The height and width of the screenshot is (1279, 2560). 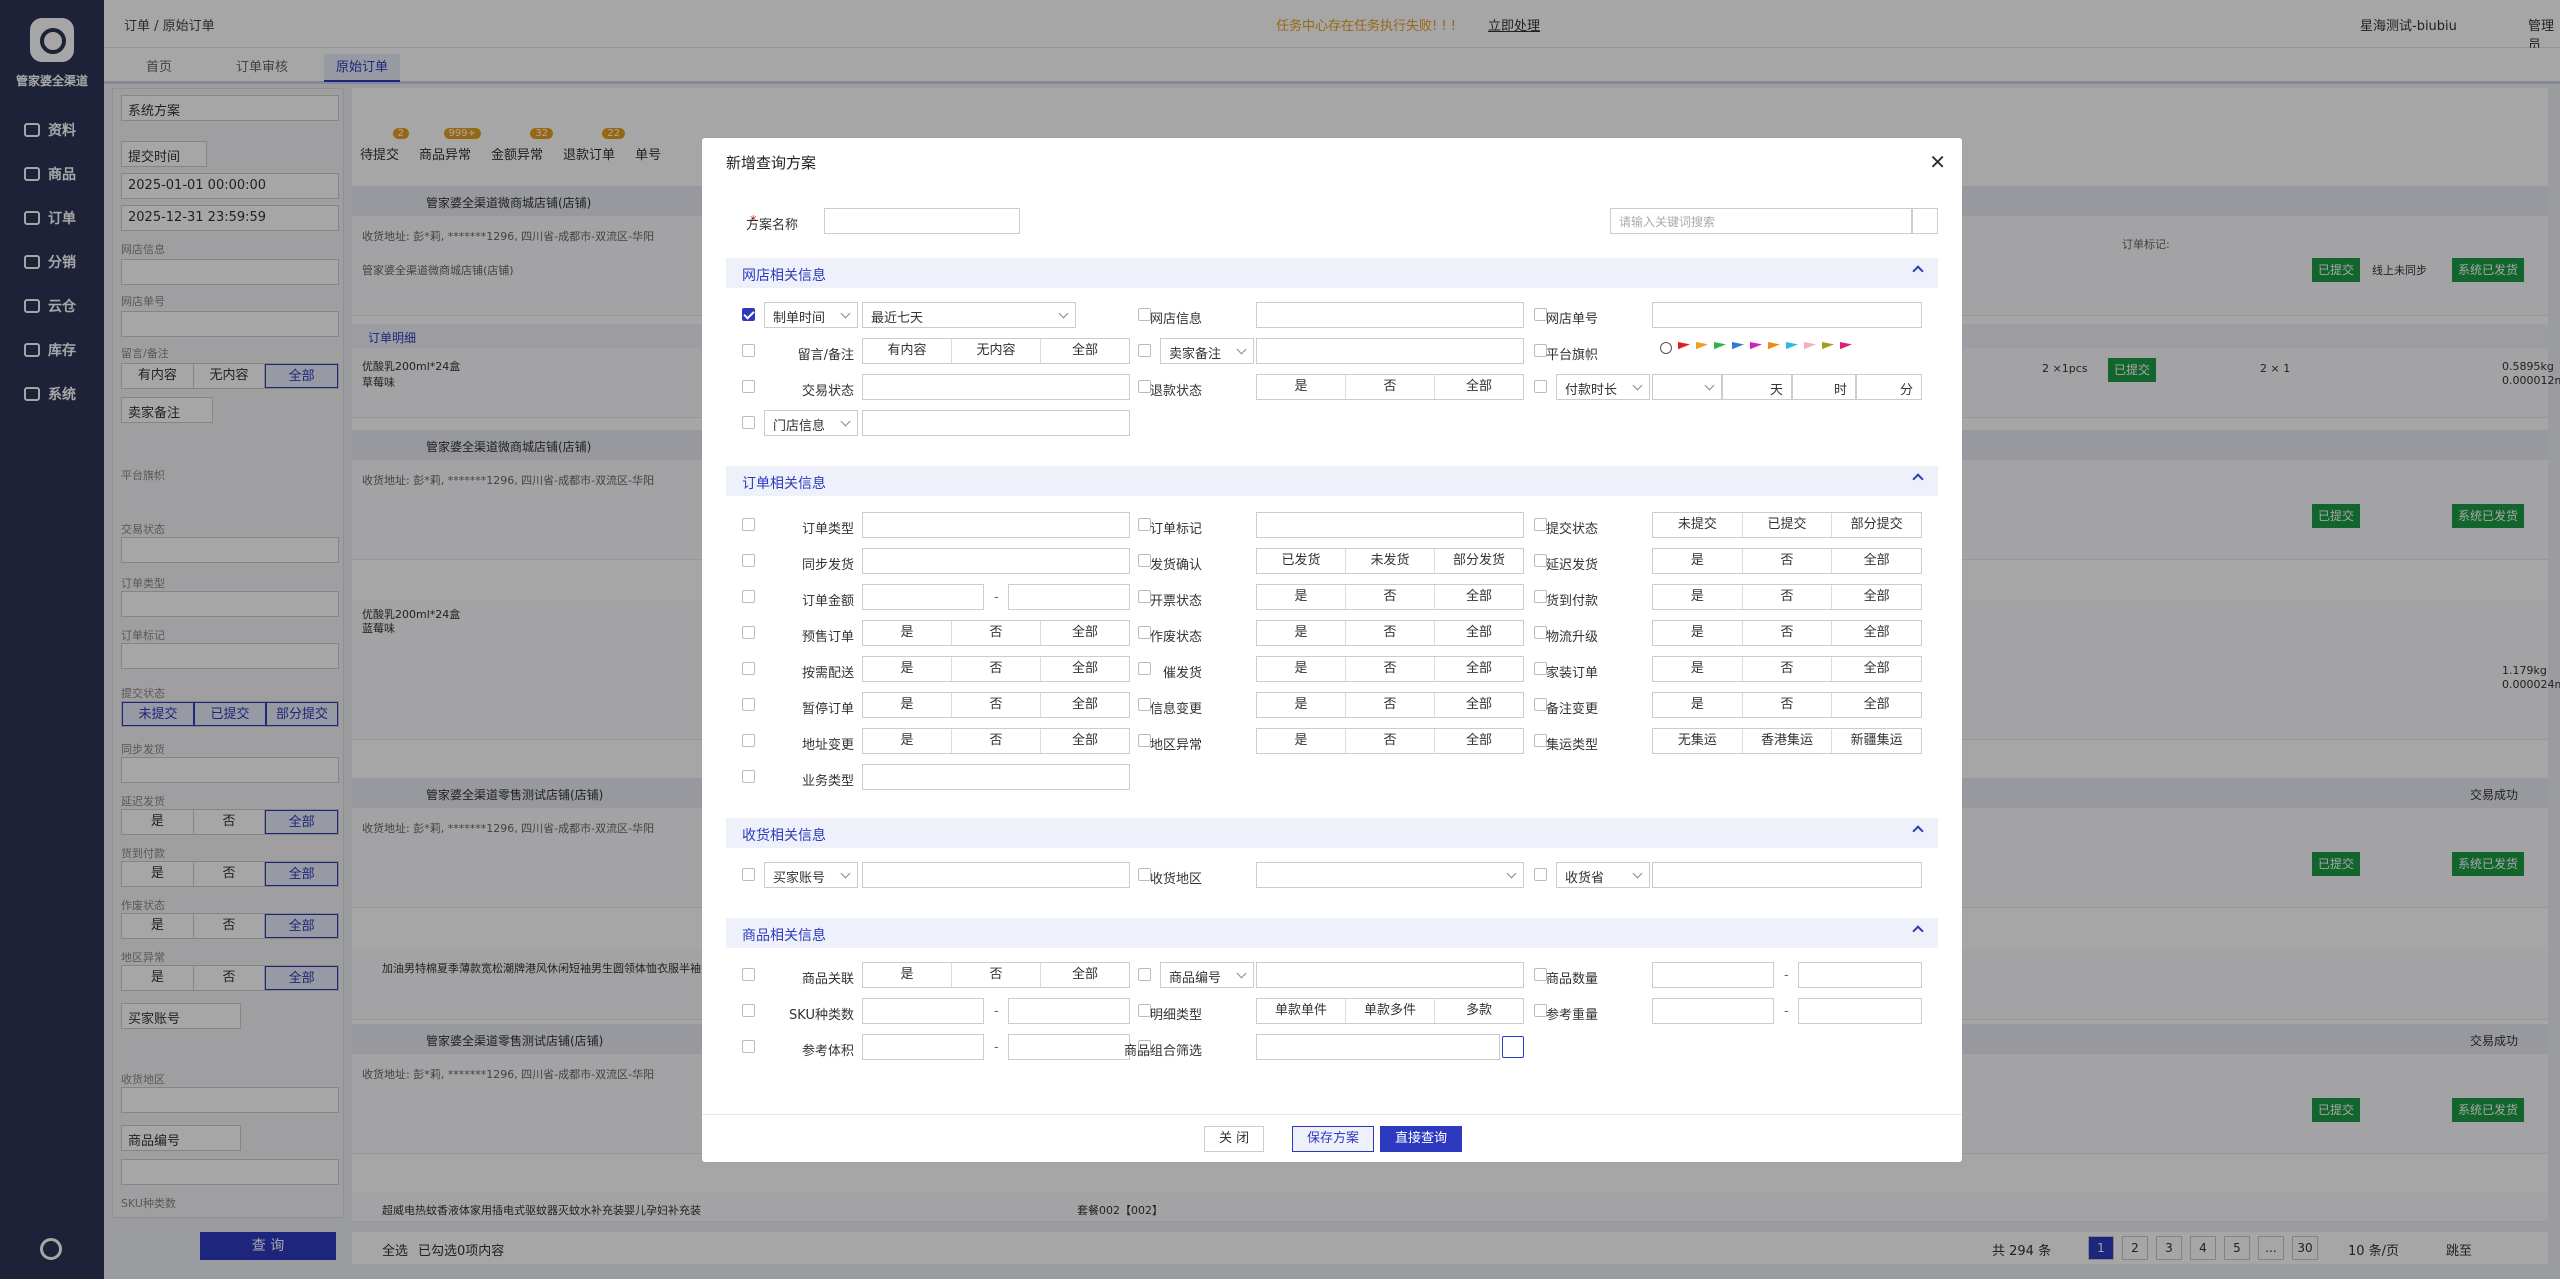 What do you see at coordinates (996, 875) in the screenshot?
I see `buyer-input` at bounding box center [996, 875].